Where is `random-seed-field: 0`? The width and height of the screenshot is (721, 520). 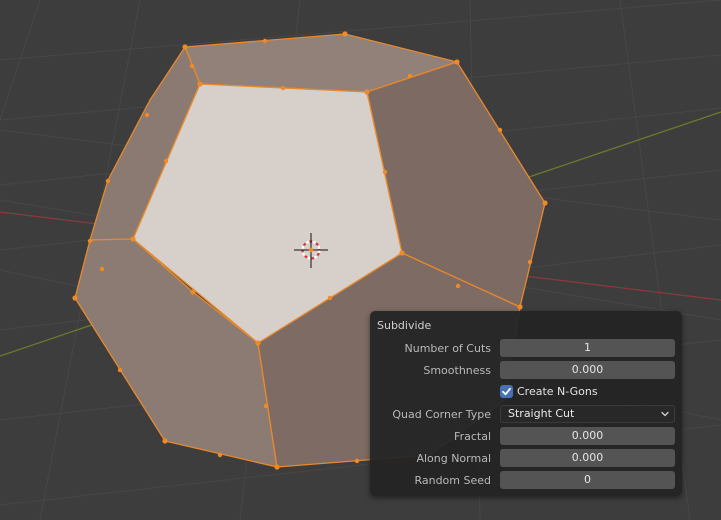 random-seed-field: 0 is located at coordinates (587, 480).